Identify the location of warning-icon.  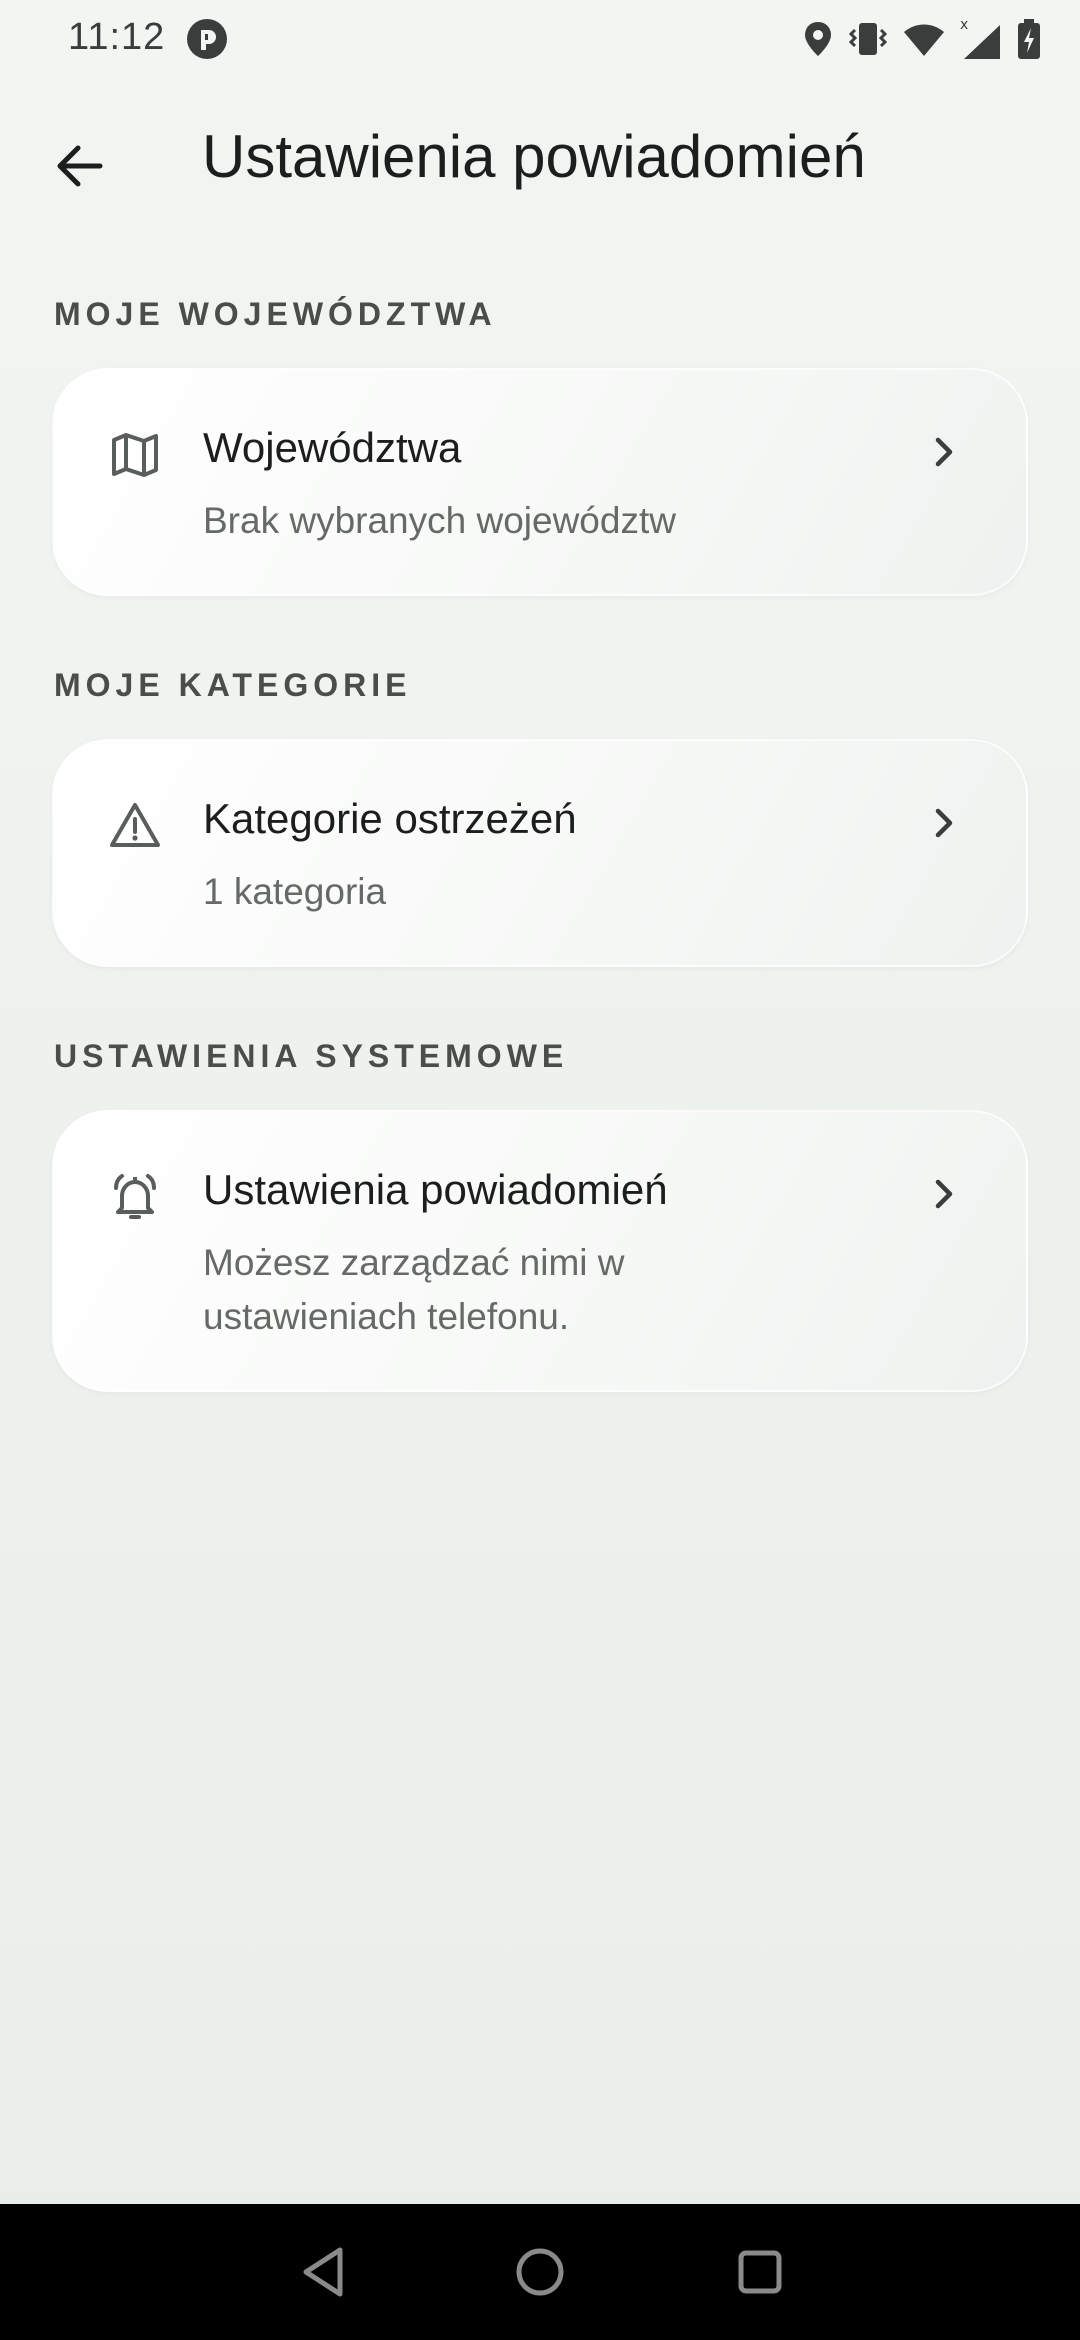
(135, 825).